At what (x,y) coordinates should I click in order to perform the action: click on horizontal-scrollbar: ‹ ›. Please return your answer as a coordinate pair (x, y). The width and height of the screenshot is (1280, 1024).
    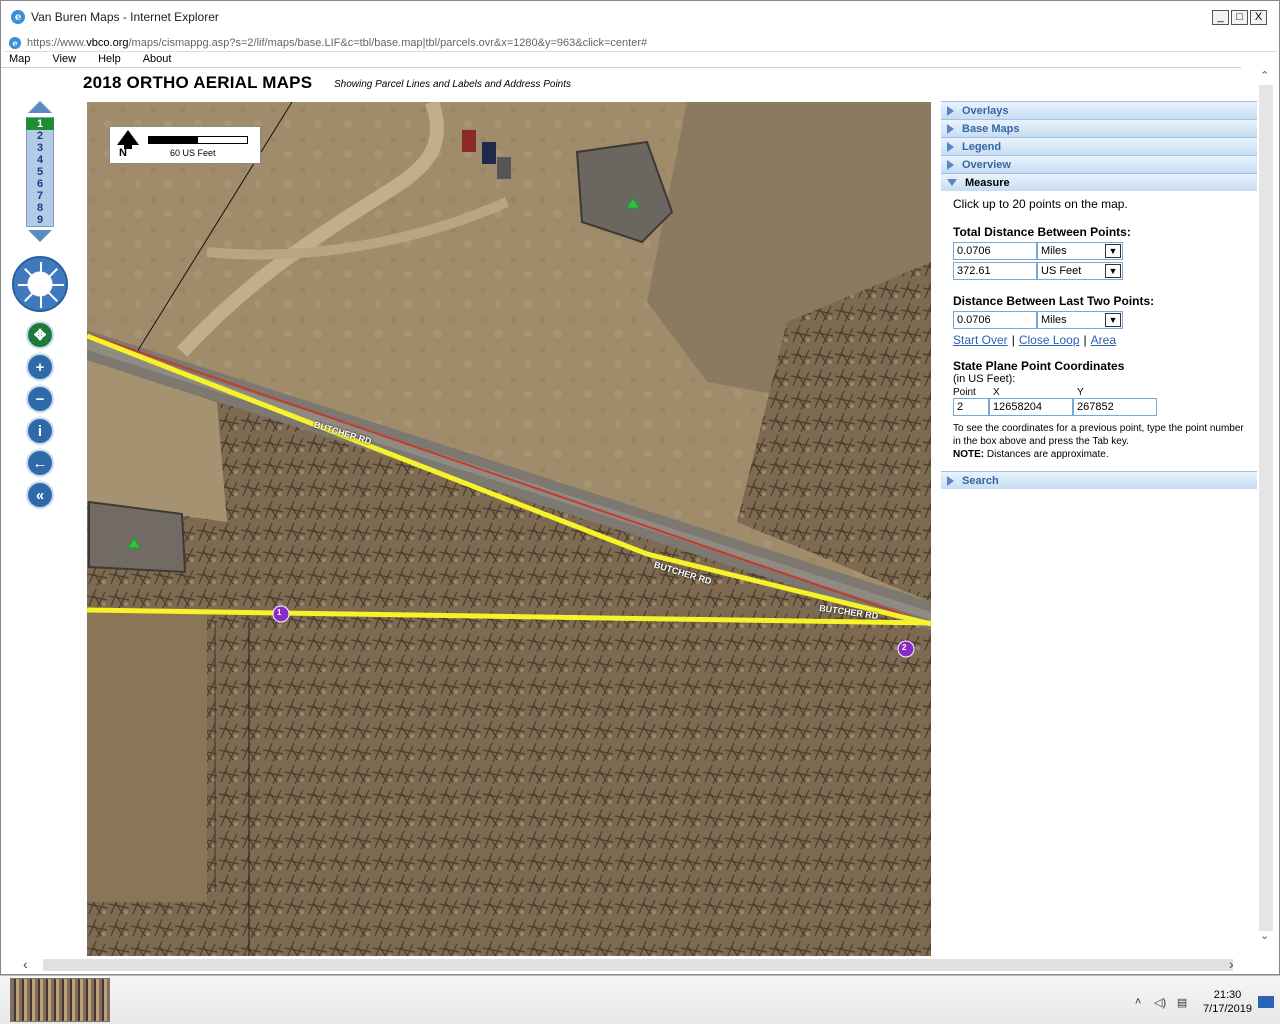
    Looking at the image, I should click on (636, 965).